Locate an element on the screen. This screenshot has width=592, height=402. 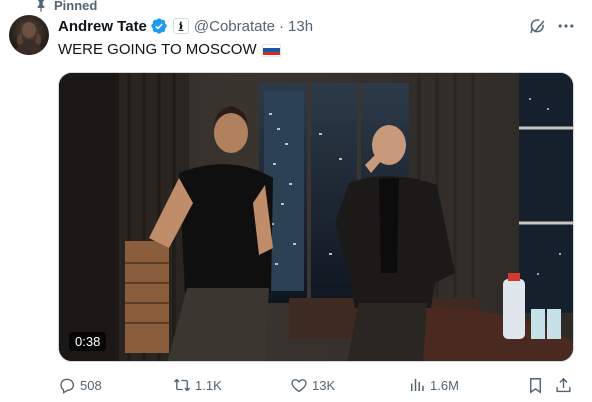
pinned-label: Pinned is located at coordinates (76, 6).